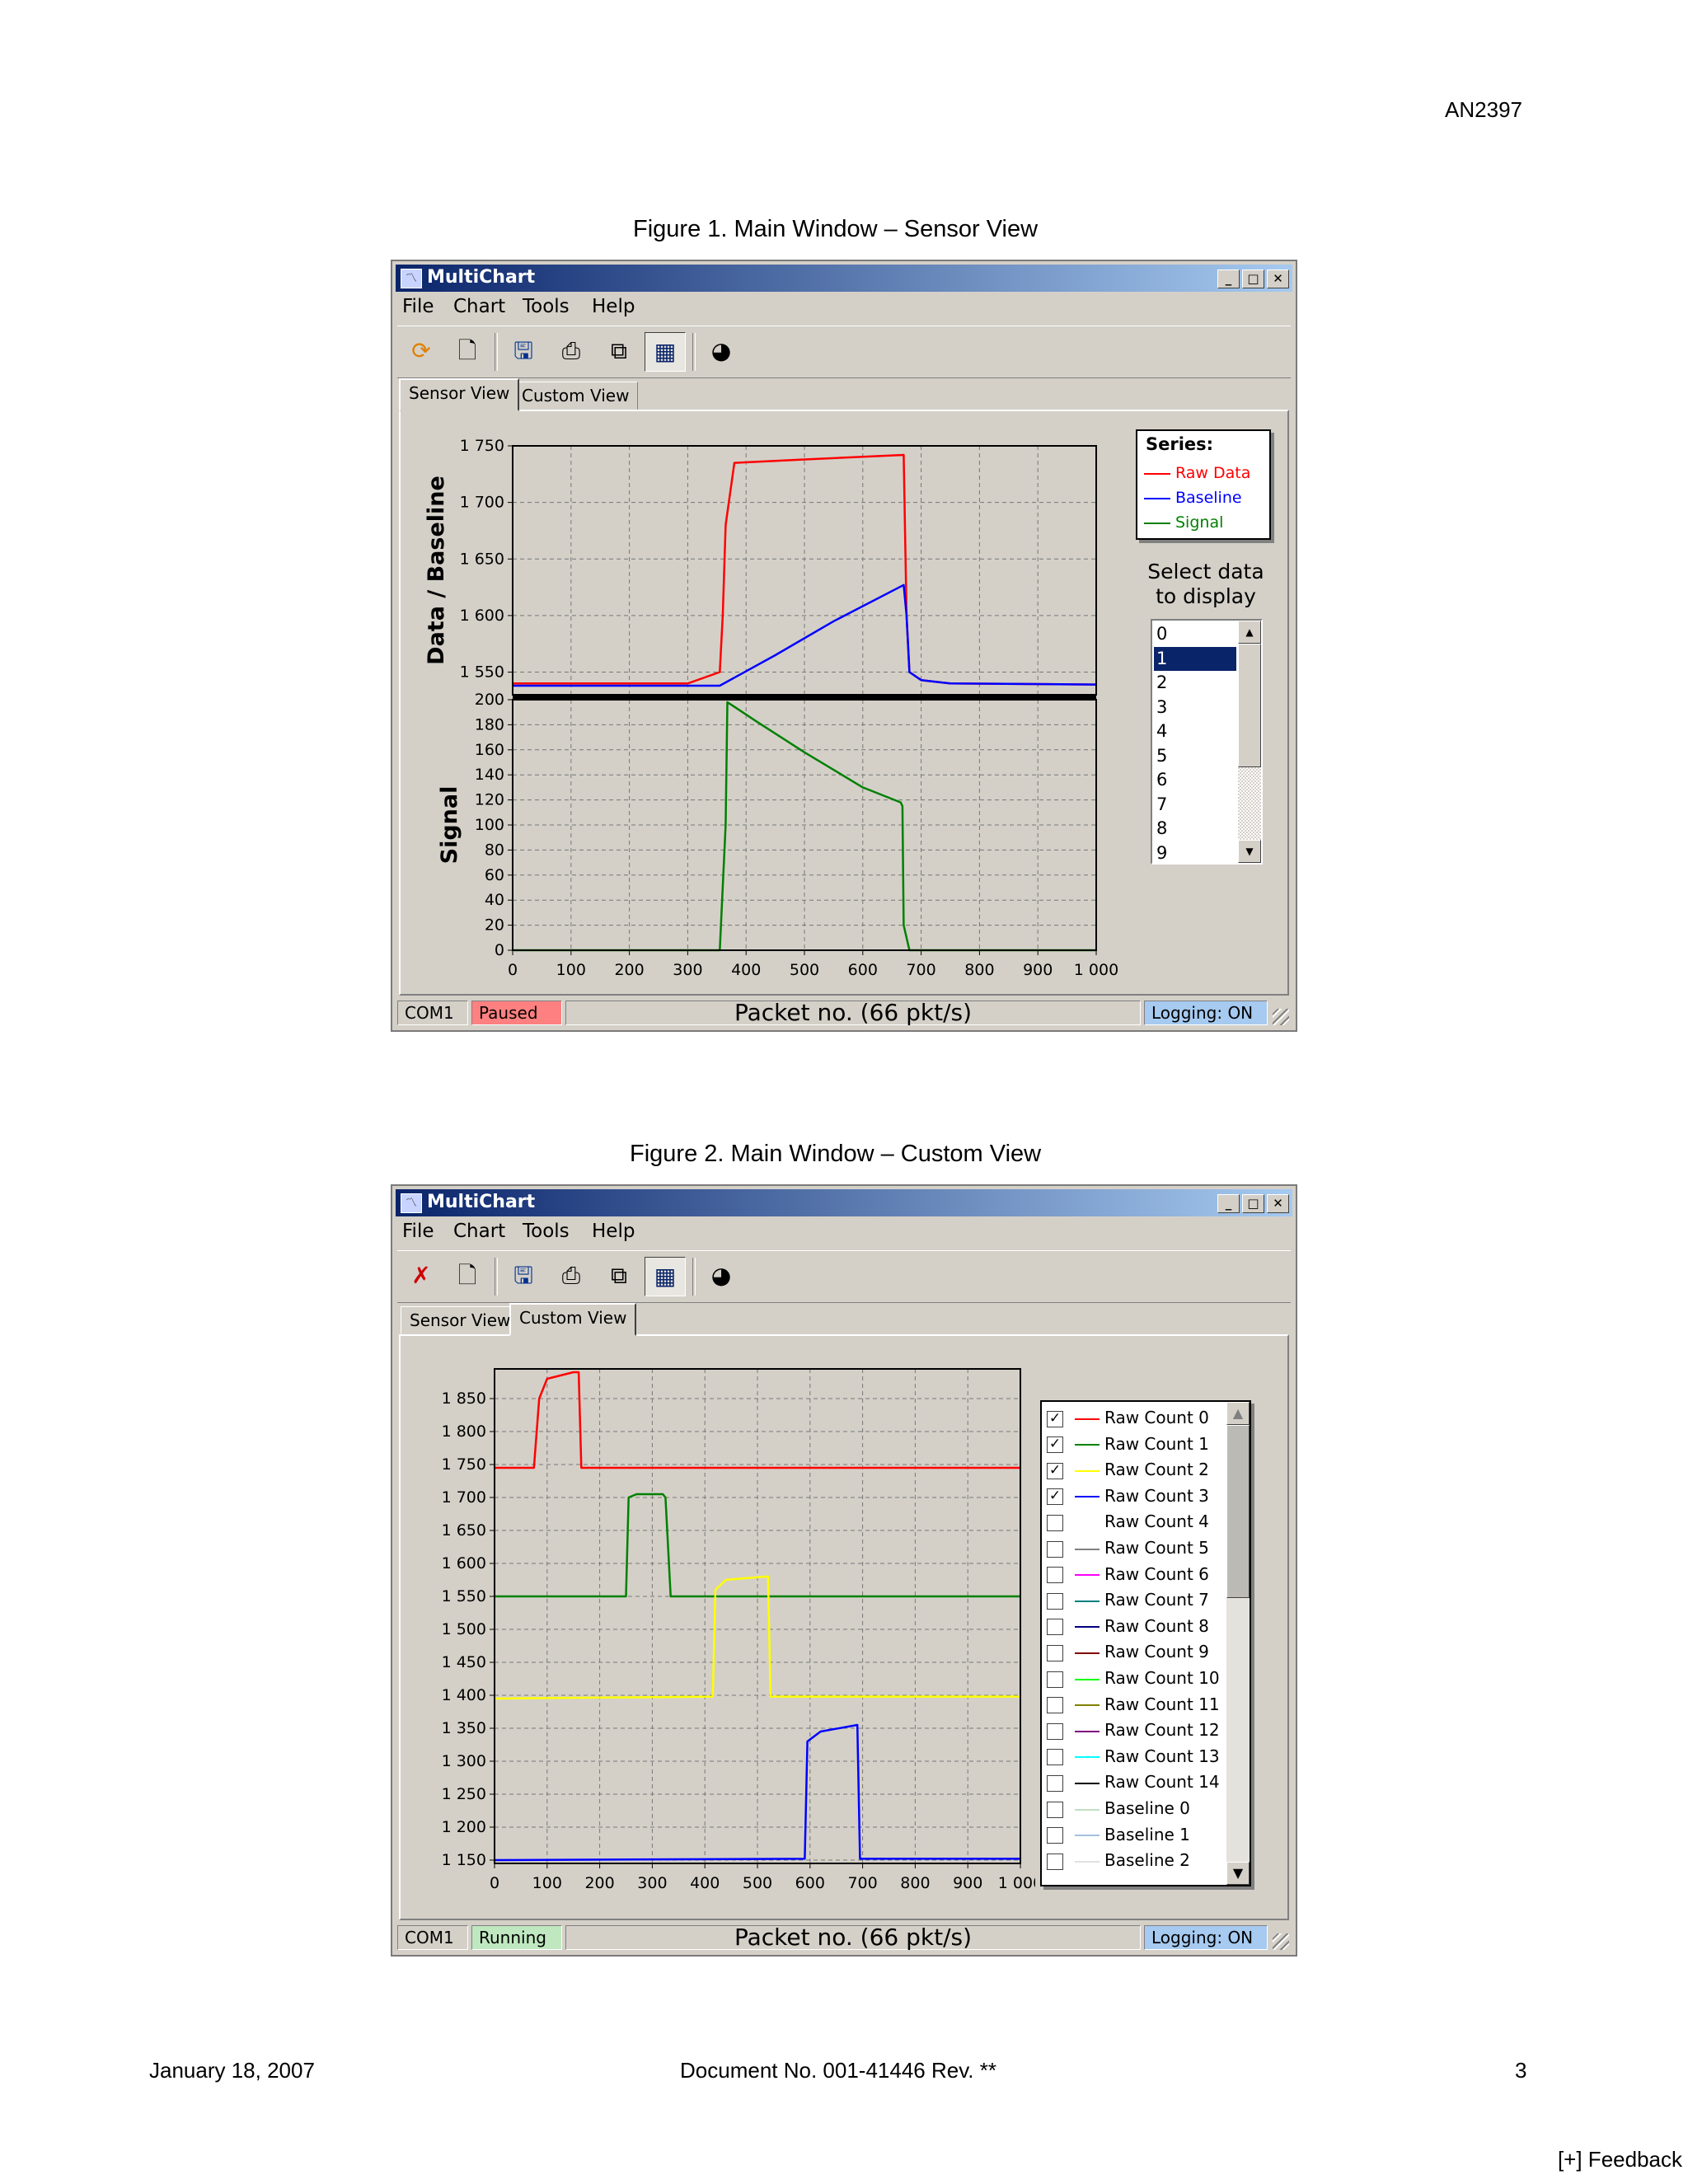 This screenshot has width=1688, height=2184. Describe the element at coordinates (1128, 1445) in the screenshot. I see `series-checklist-item: ✓ Raw Count 1` at that location.